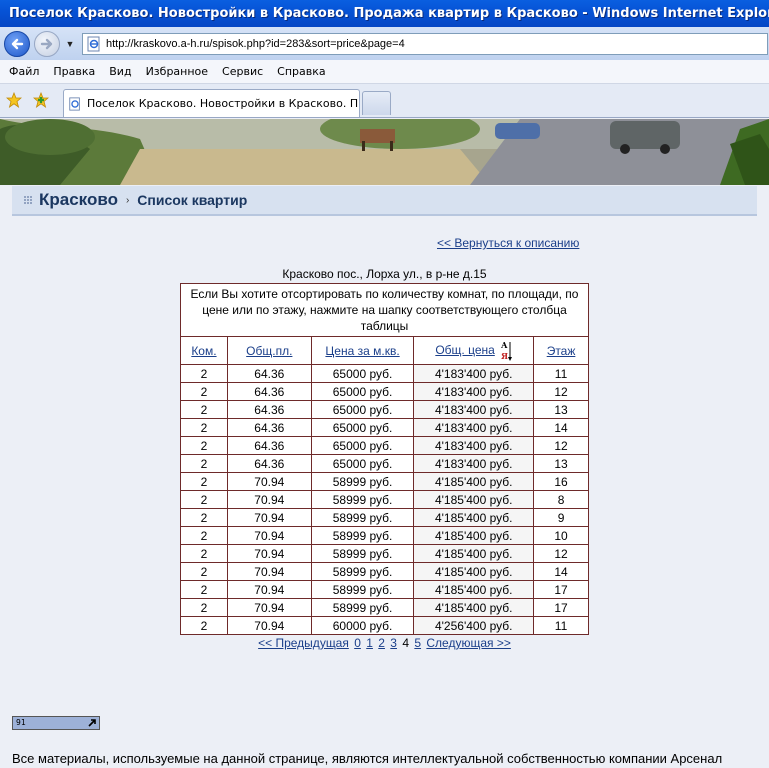 Image resolution: width=769 pixels, height=768 pixels. What do you see at coordinates (406, 643) in the screenshot?
I see `current-page: 4` at bounding box center [406, 643].